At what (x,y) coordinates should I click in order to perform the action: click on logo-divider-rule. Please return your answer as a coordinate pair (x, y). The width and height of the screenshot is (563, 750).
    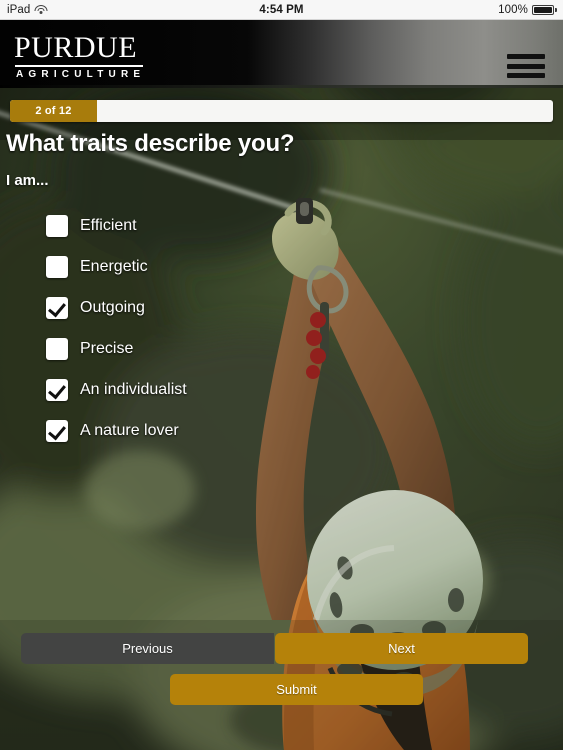
    Looking at the image, I should click on (79, 66).